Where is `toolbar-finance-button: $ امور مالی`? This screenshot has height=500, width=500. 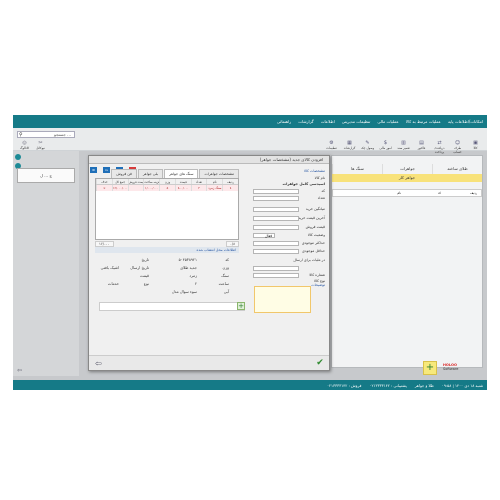 toolbar-finance-button: $ امور مالی is located at coordinates (385, 145).